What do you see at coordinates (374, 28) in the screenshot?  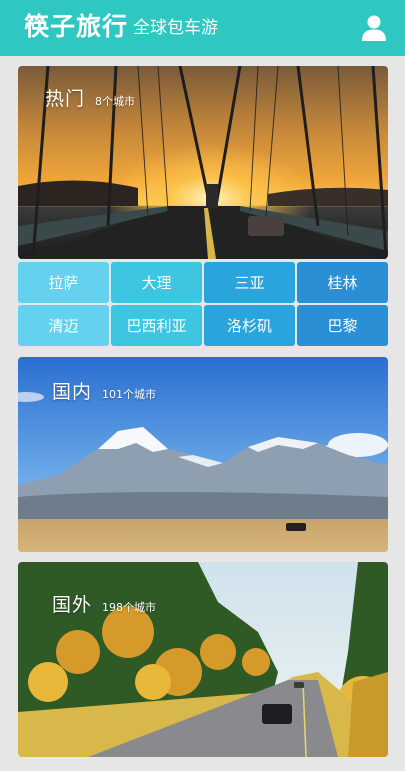 I see `user-icon` at bounding box center [374, 28].